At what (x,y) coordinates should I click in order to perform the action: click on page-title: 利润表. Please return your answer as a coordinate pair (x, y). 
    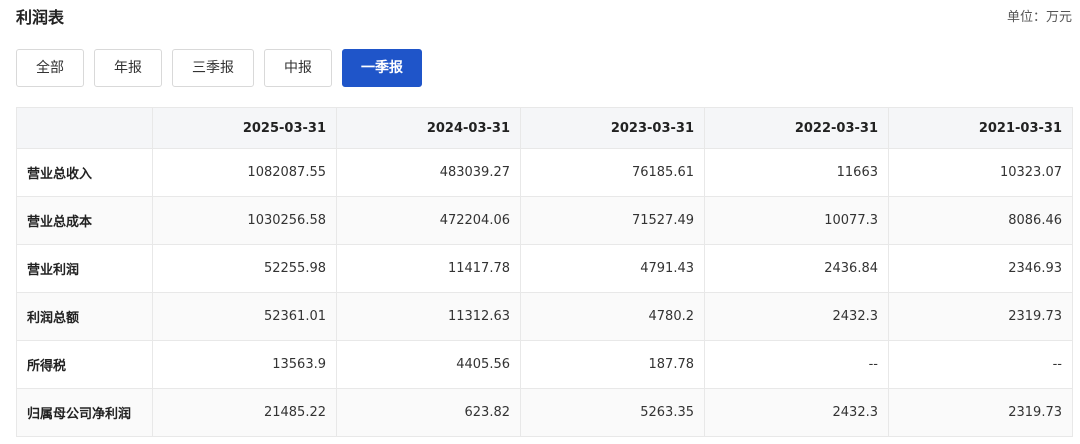
    Looking at the image, I should click on (40, 17).